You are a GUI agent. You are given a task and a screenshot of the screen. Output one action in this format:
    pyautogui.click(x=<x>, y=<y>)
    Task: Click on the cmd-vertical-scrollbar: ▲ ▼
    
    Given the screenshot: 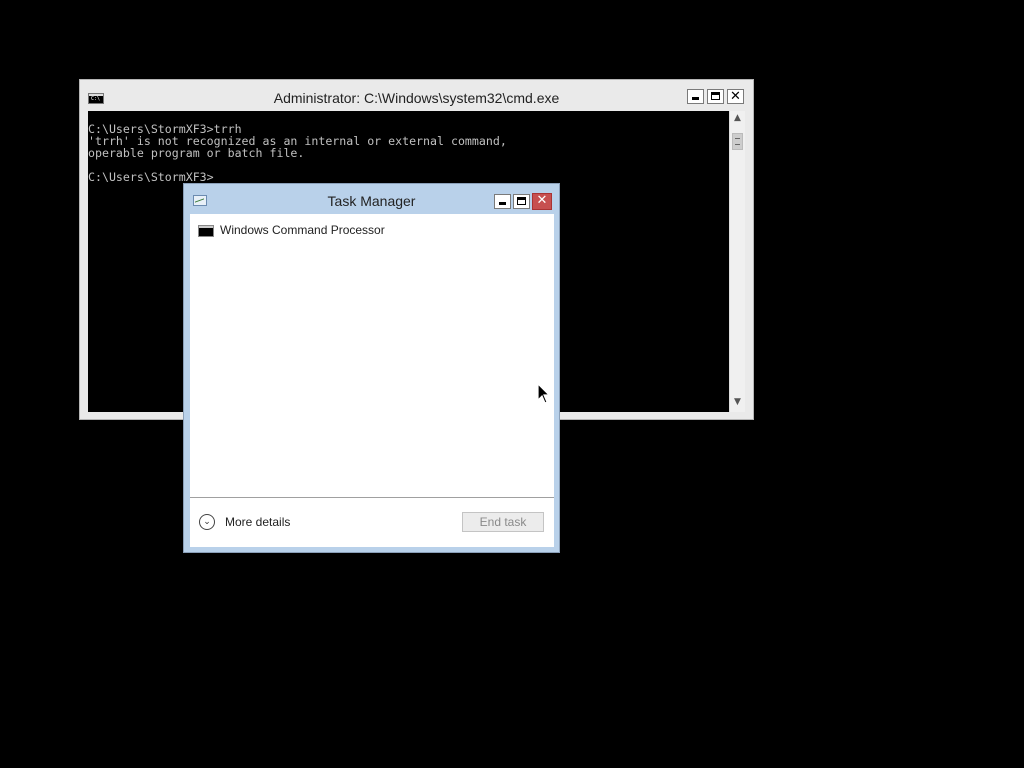 What is the action you would take?
    pyautogui.click(x=737, y=261)
    